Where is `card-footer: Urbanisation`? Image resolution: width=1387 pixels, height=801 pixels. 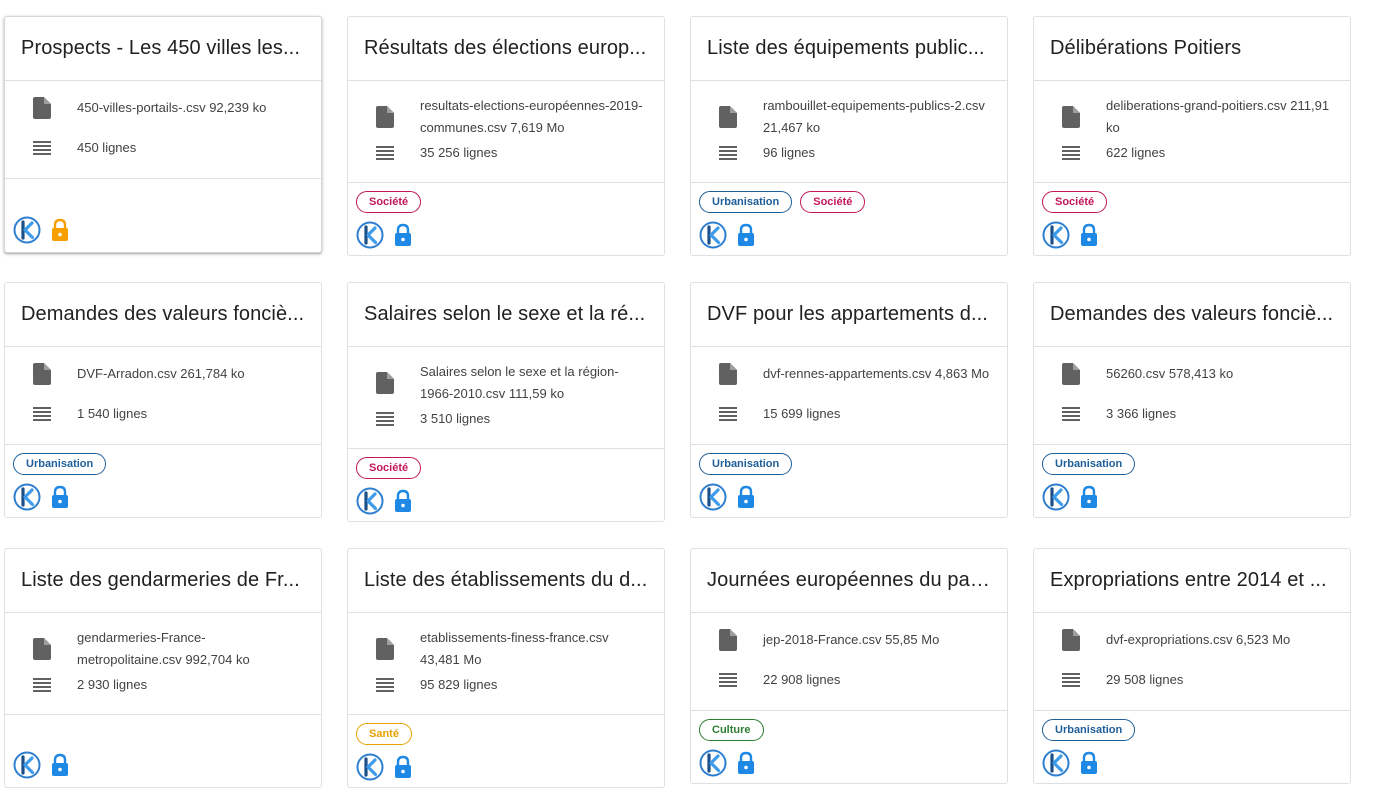
card-footer: Urbanisation is located at coordinates (163, 482).